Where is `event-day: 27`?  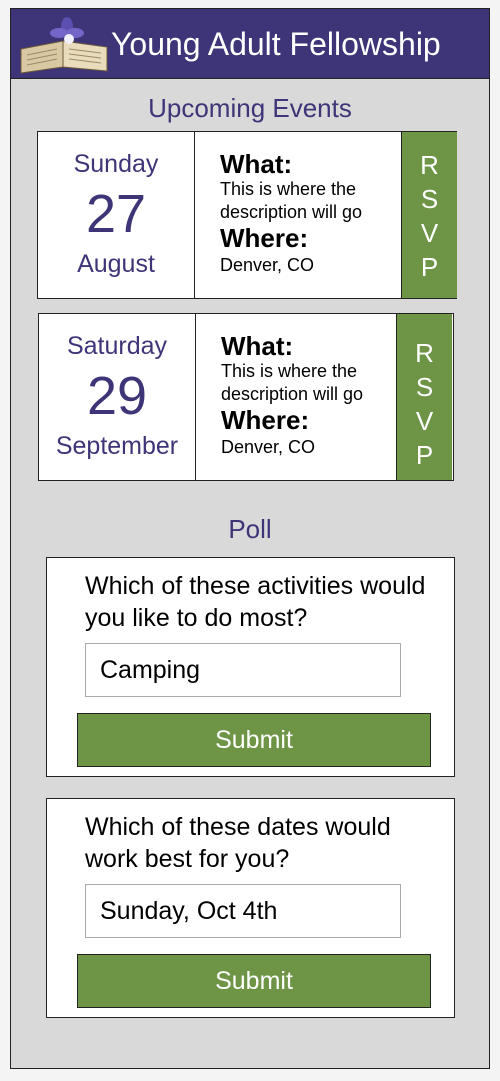
event-day: 27 is located at coordinates (116, 214).